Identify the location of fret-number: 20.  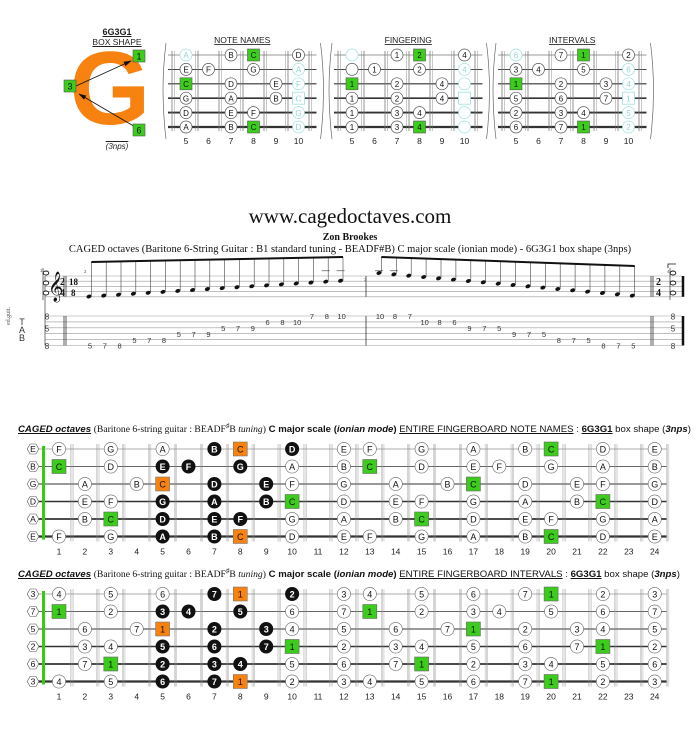
(551, 552).